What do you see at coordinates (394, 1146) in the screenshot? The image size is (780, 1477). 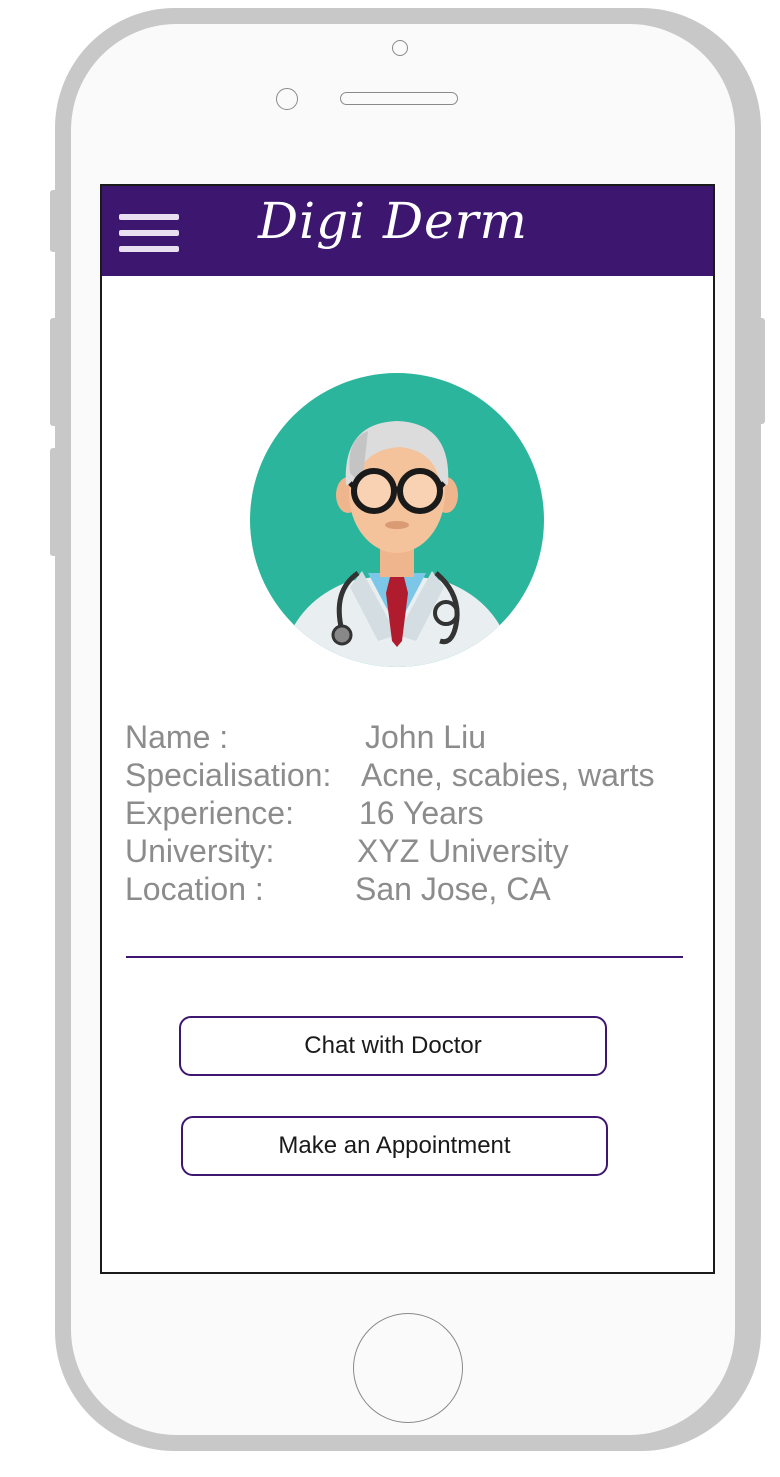 I see `make-appointment-button: Make an Appointment` at bounding box center [394, 1146].